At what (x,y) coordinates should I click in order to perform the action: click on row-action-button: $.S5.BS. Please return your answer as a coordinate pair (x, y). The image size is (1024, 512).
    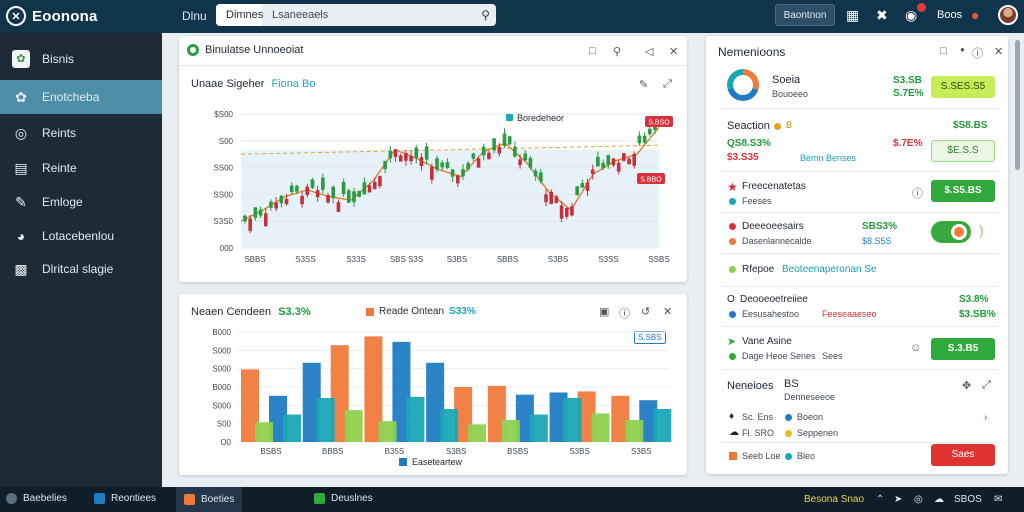
    Looking at the image, I should click on (963, 191).